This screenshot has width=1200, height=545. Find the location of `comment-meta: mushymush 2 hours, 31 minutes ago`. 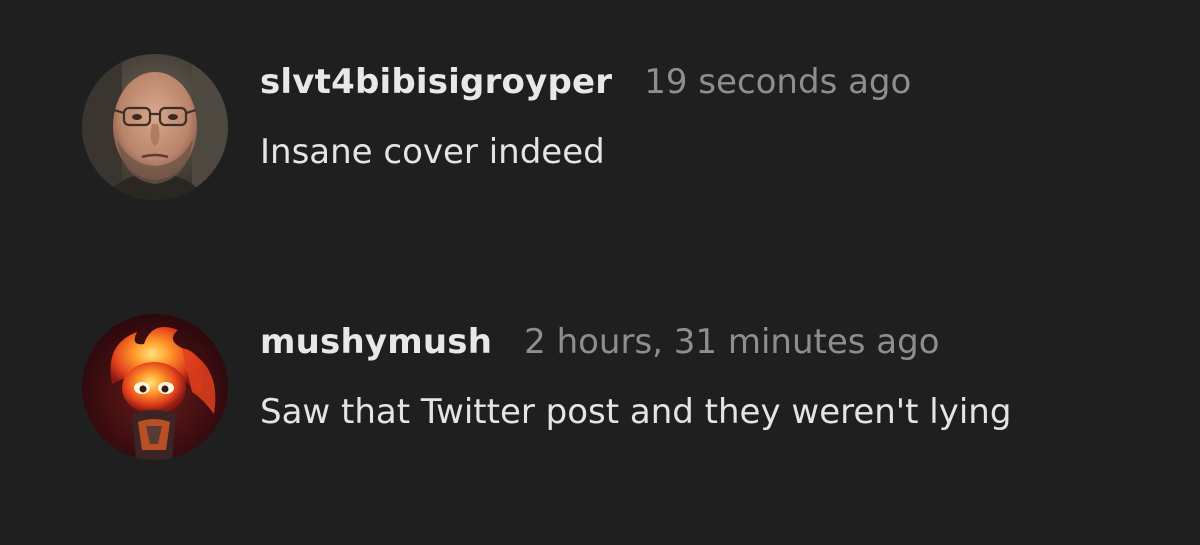

comment-meta: mushymush 2 hours, 31 minutes ago is located at coordinates (635, 346).